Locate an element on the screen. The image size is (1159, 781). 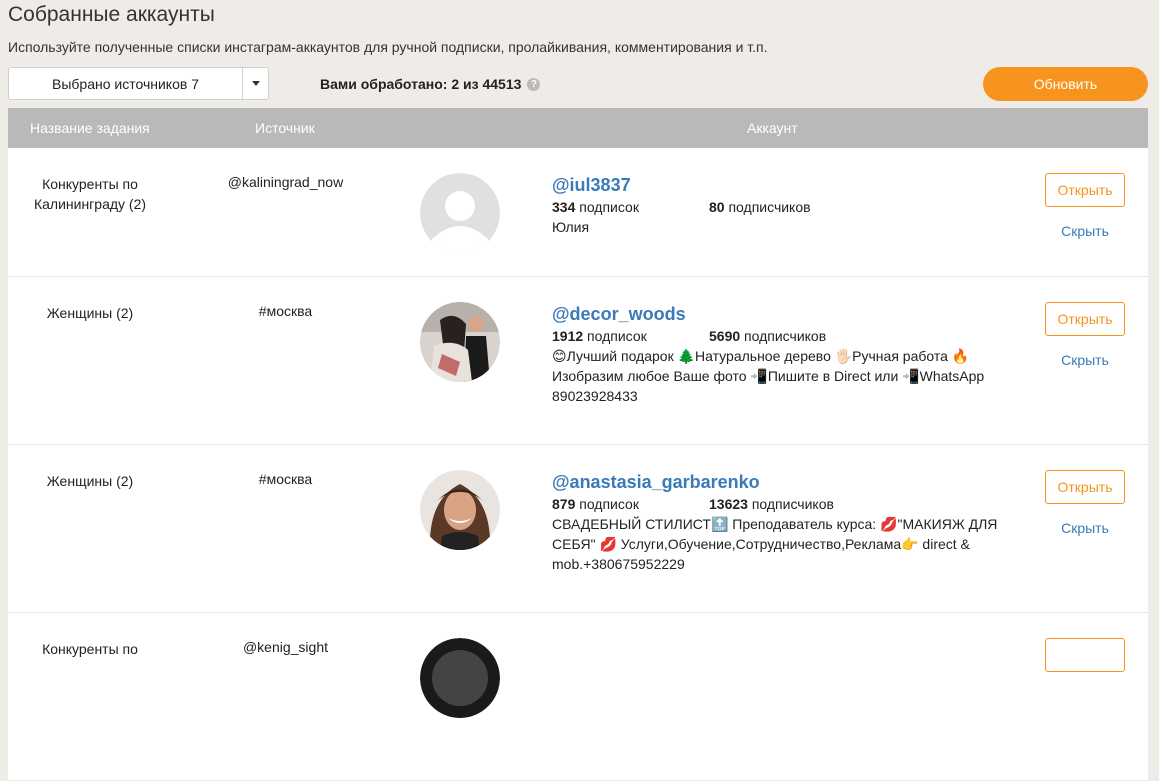
followers-count: 13623 подписчиков is located at coordinates (771, 504).